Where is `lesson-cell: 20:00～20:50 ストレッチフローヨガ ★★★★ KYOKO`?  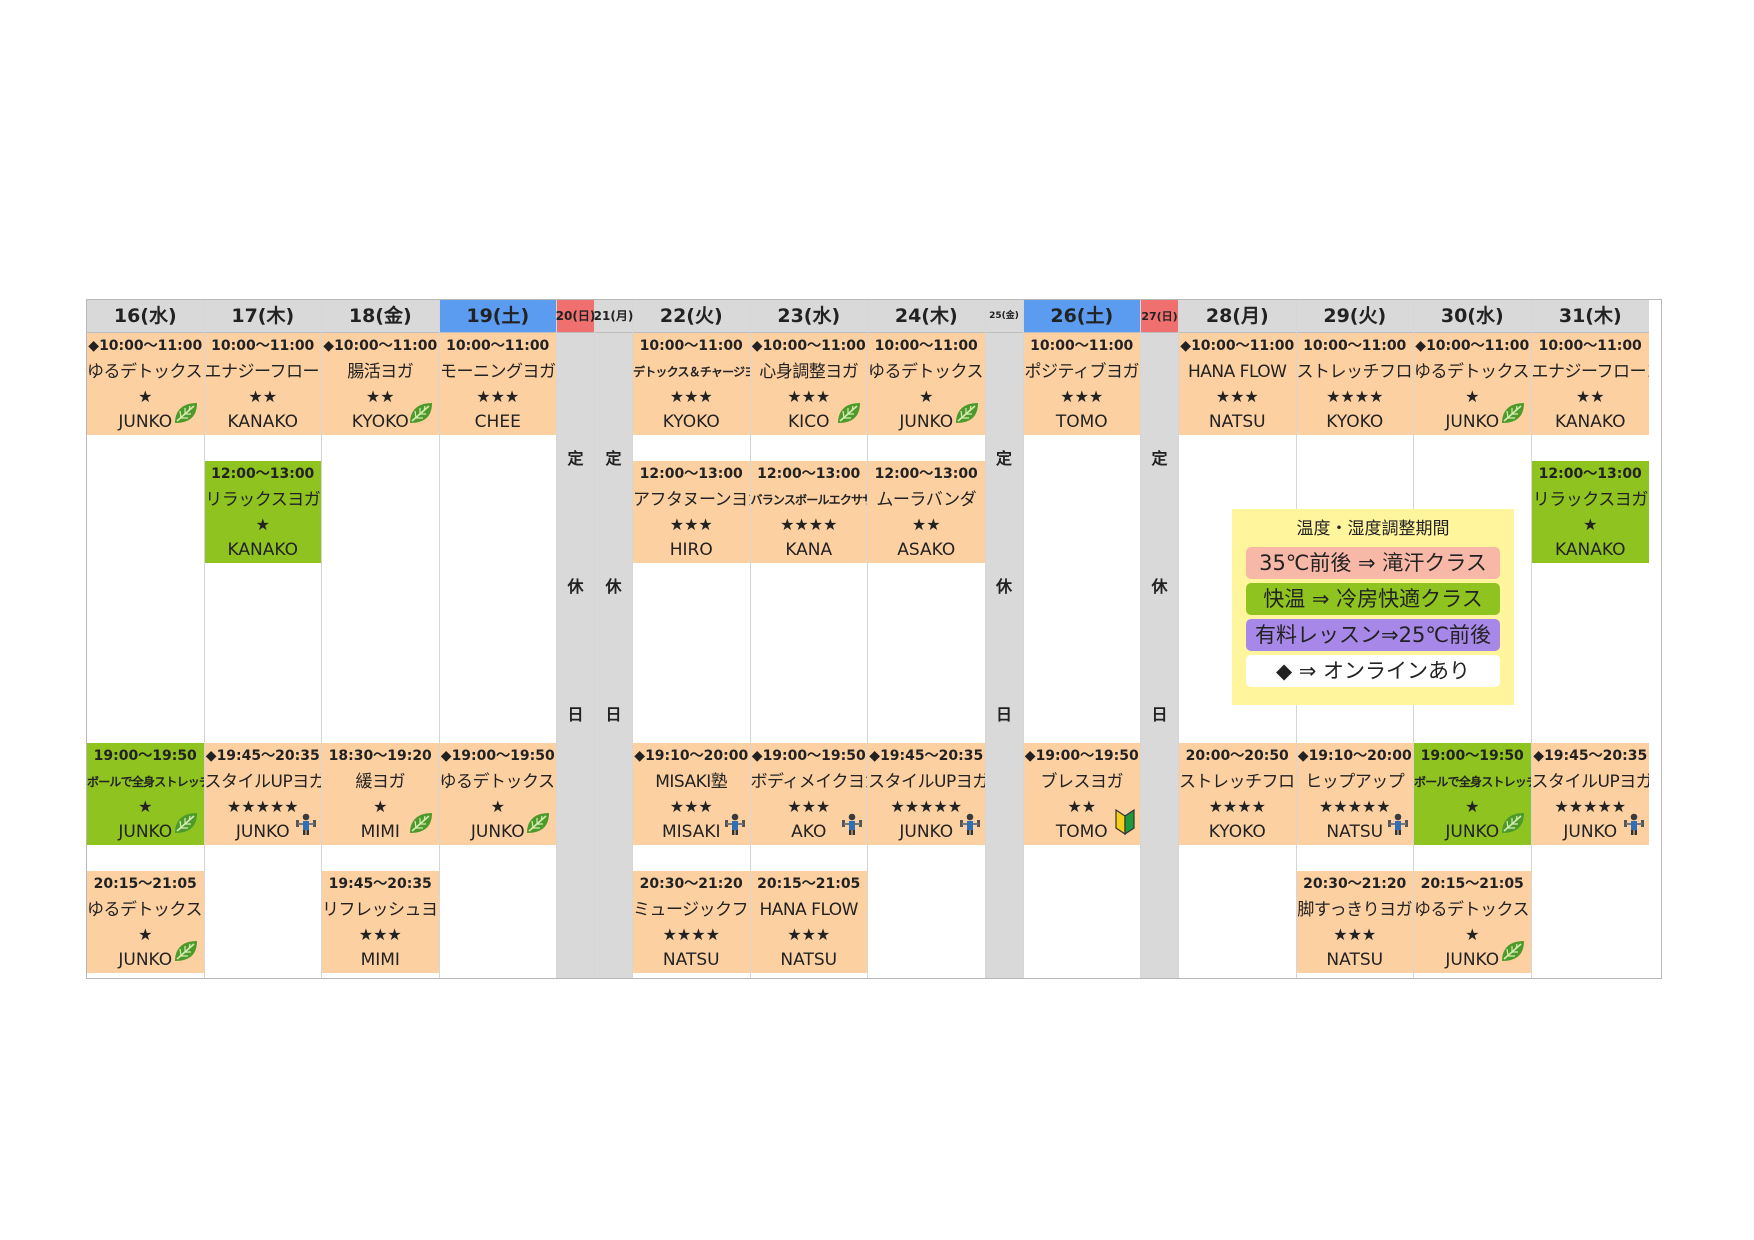 lesson-cell: 20:00～20:50 ストレッチフローヨガ ★★★★ KYOKO is located at coordinates (1237, 794).